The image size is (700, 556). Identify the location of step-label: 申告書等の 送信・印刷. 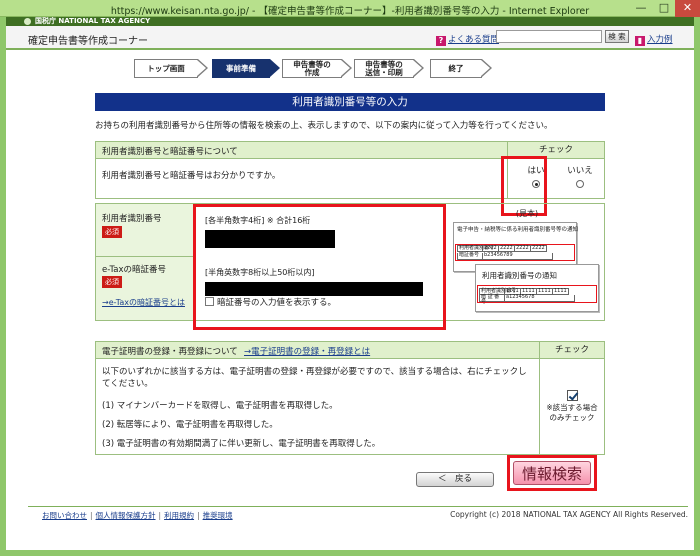
(384, 68).